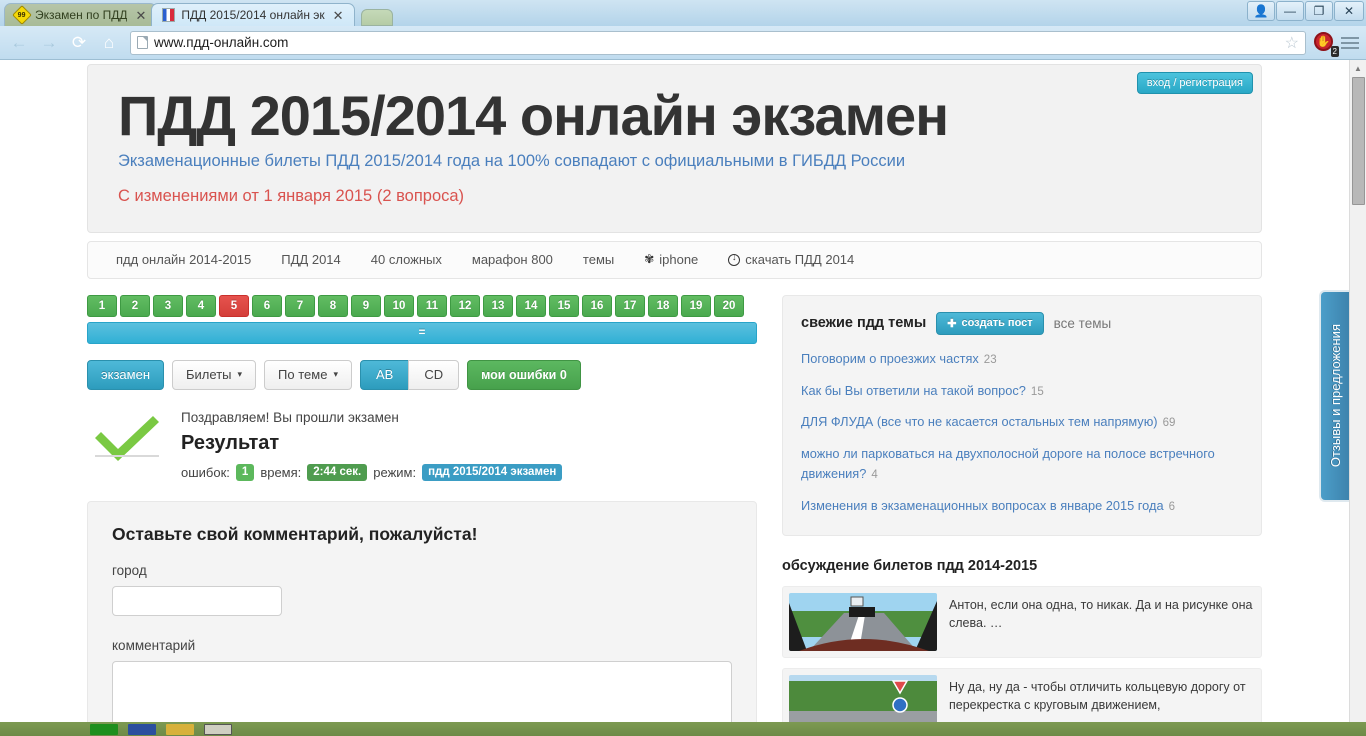 This screenshot has height=736, width=1366. I want to click on nav-item-download-pdd: скачать ПДД 2014, so click(791, 259).